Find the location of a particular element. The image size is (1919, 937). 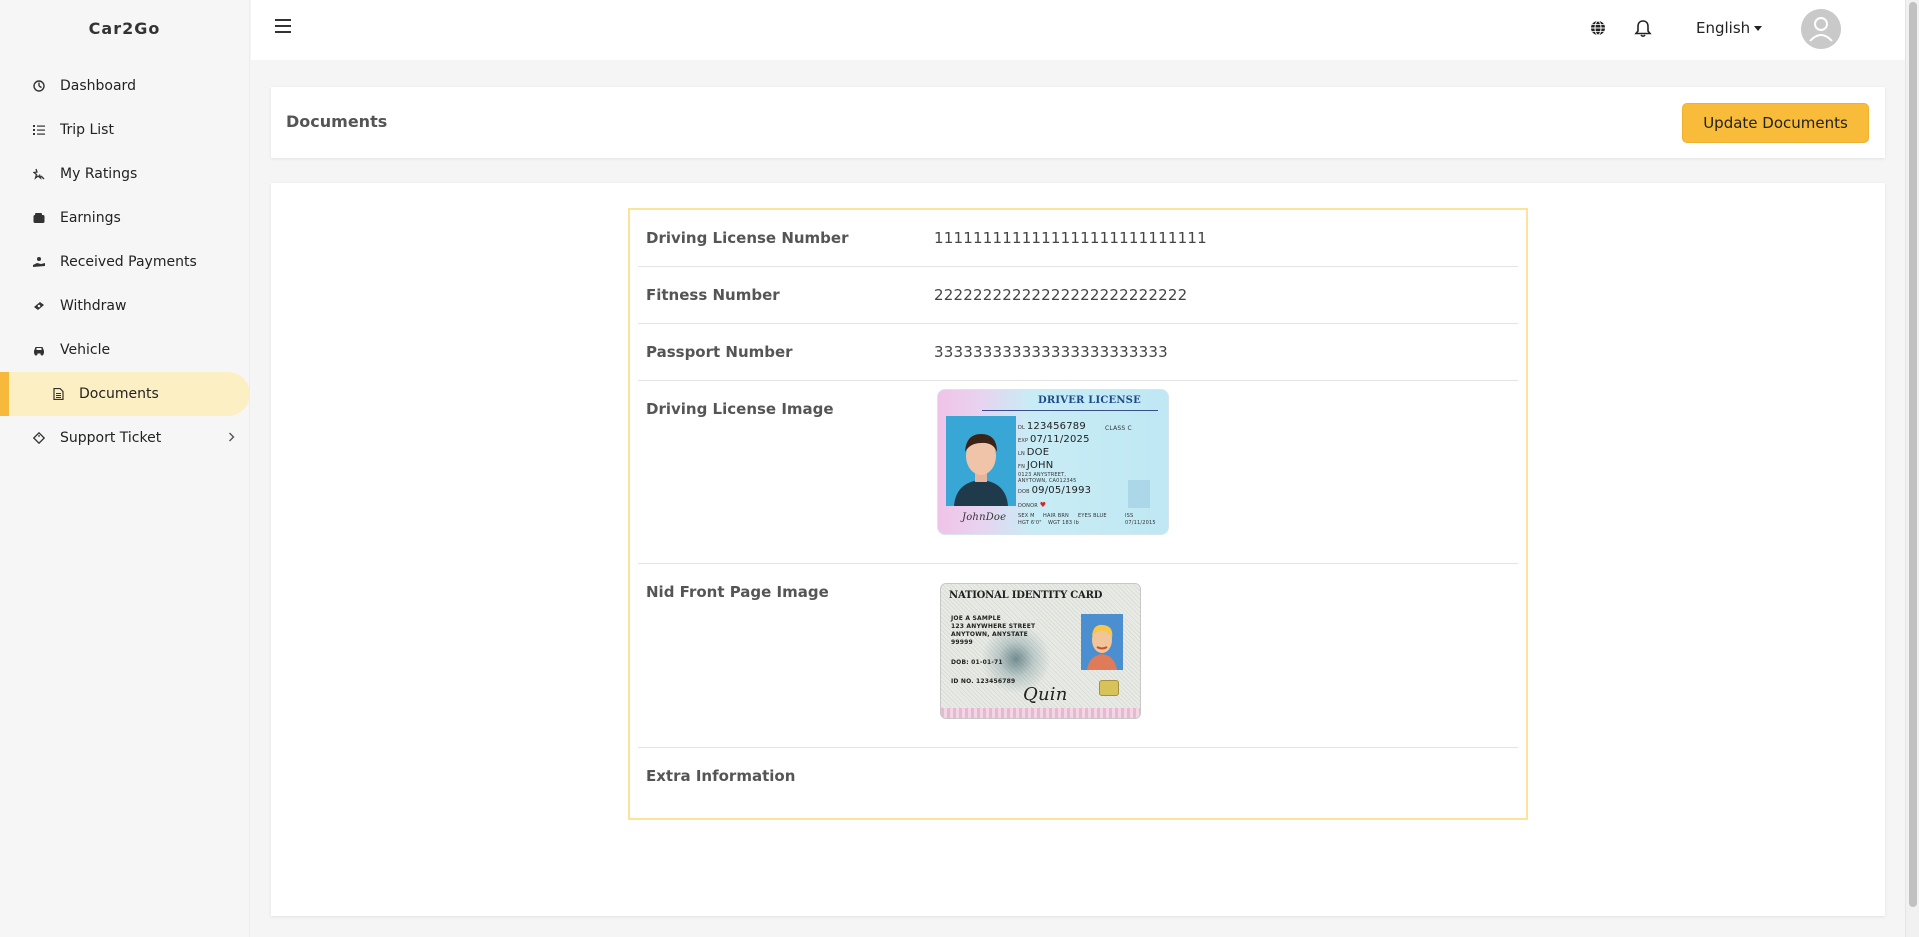

page-header-card: Documents Update Documents is located at coordinates (1078, 122).